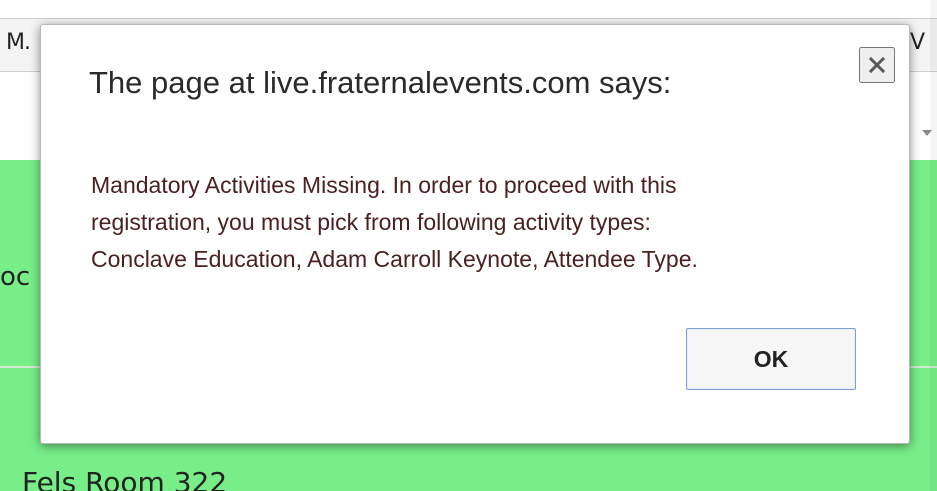  I want to click on close-button, so click(877, 65).